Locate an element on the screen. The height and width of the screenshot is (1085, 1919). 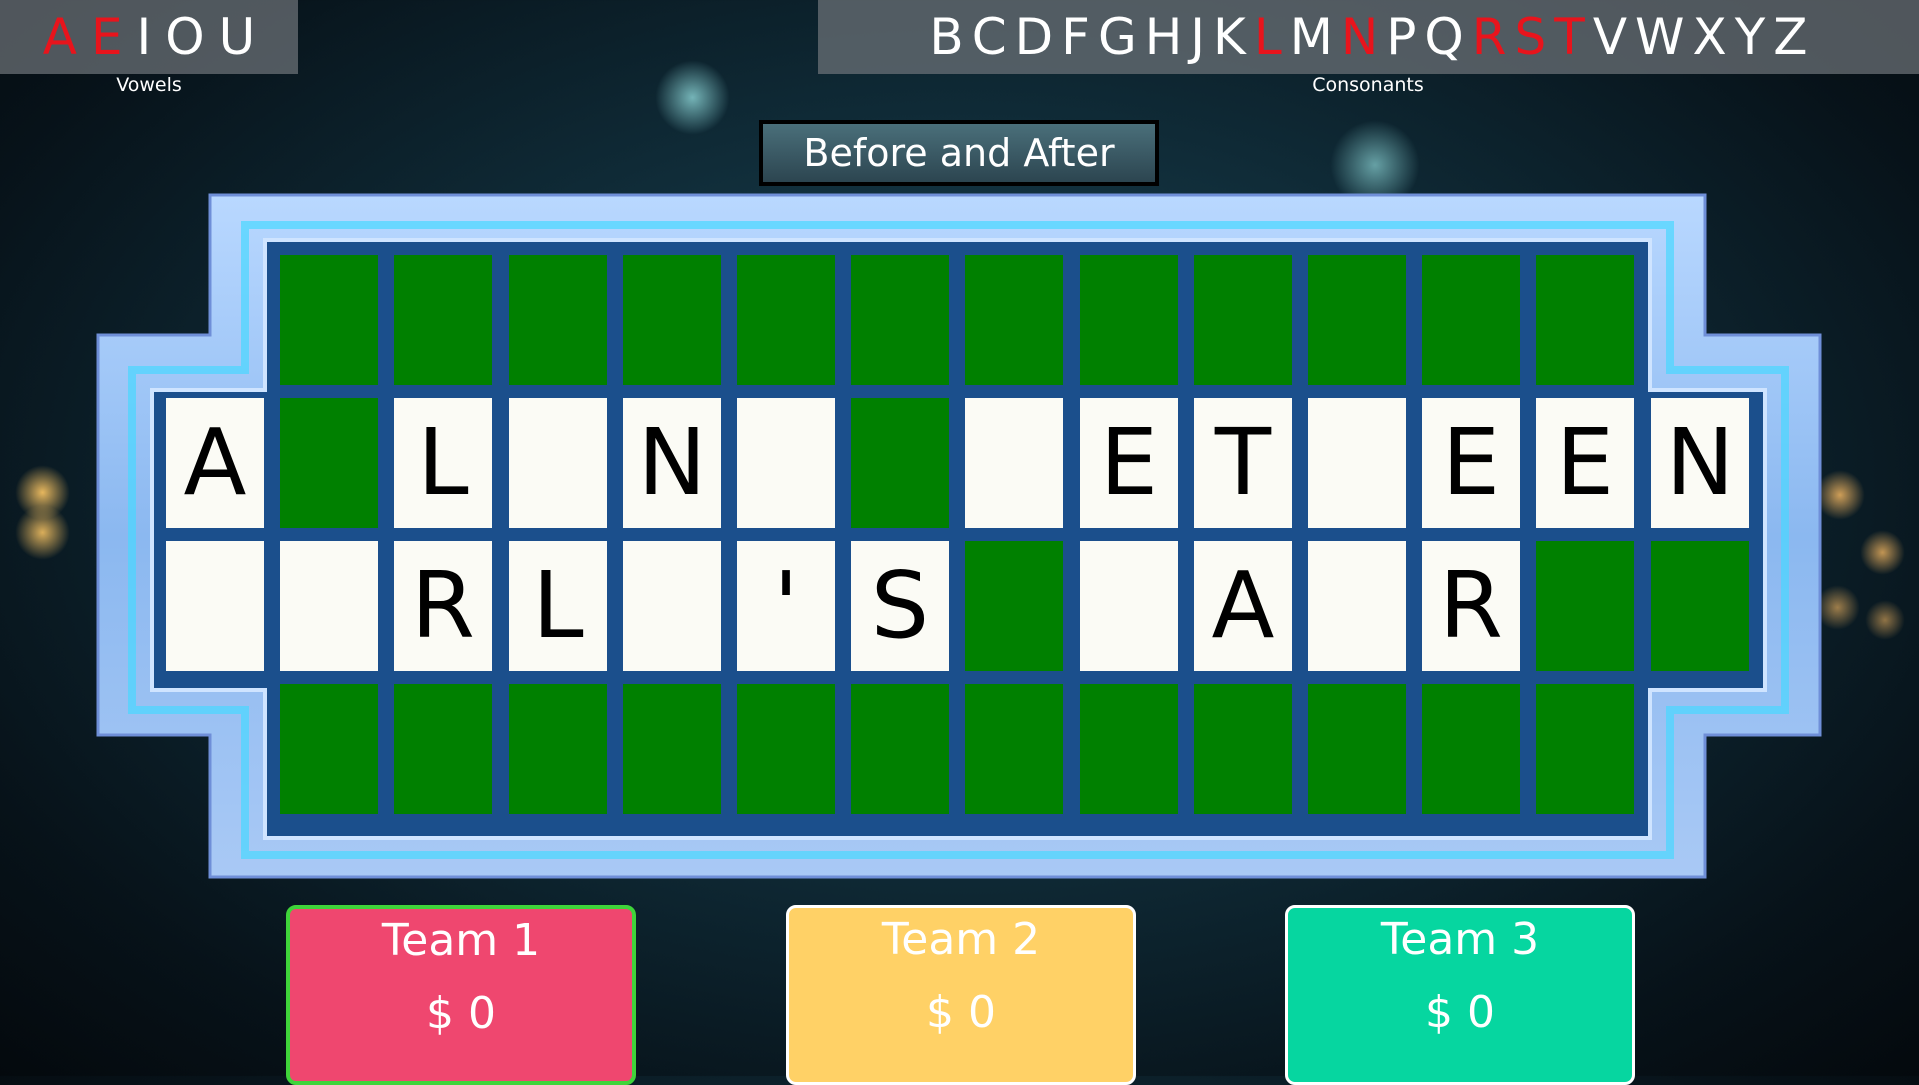
team-card-1: Team 1 $ 0 is located at coordinates (461, 995).